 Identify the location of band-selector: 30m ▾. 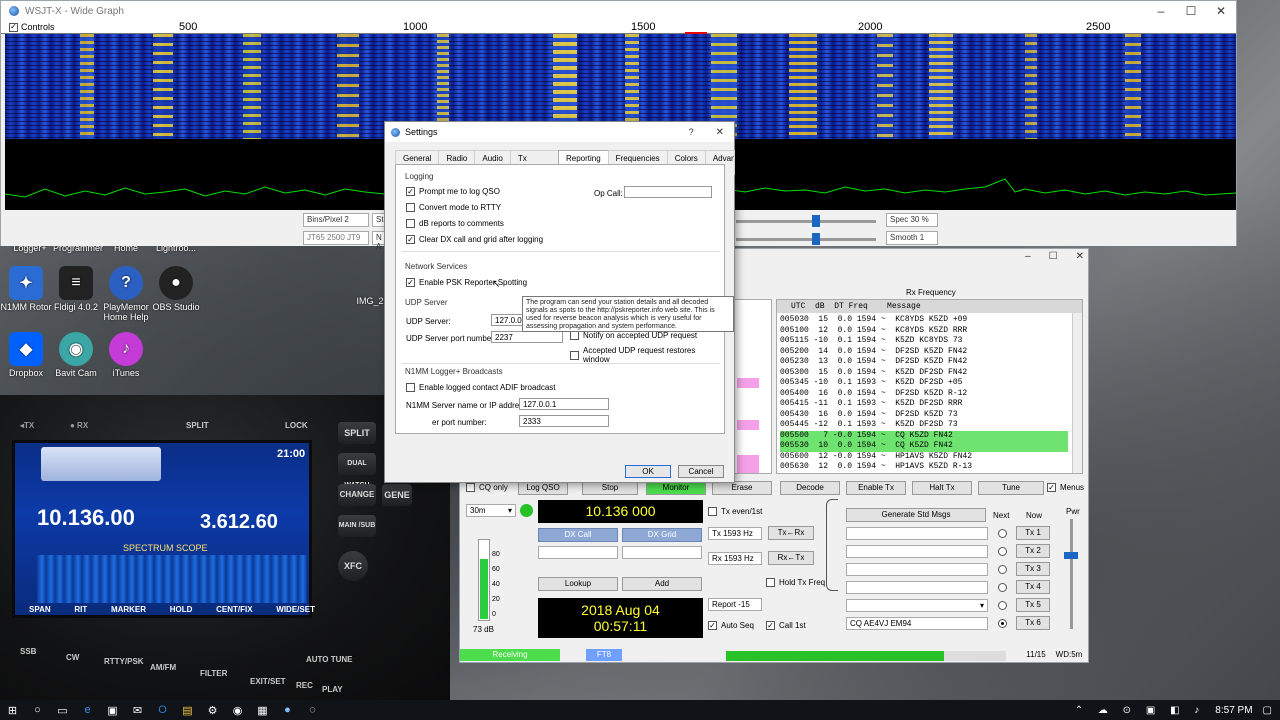
(491, 510).